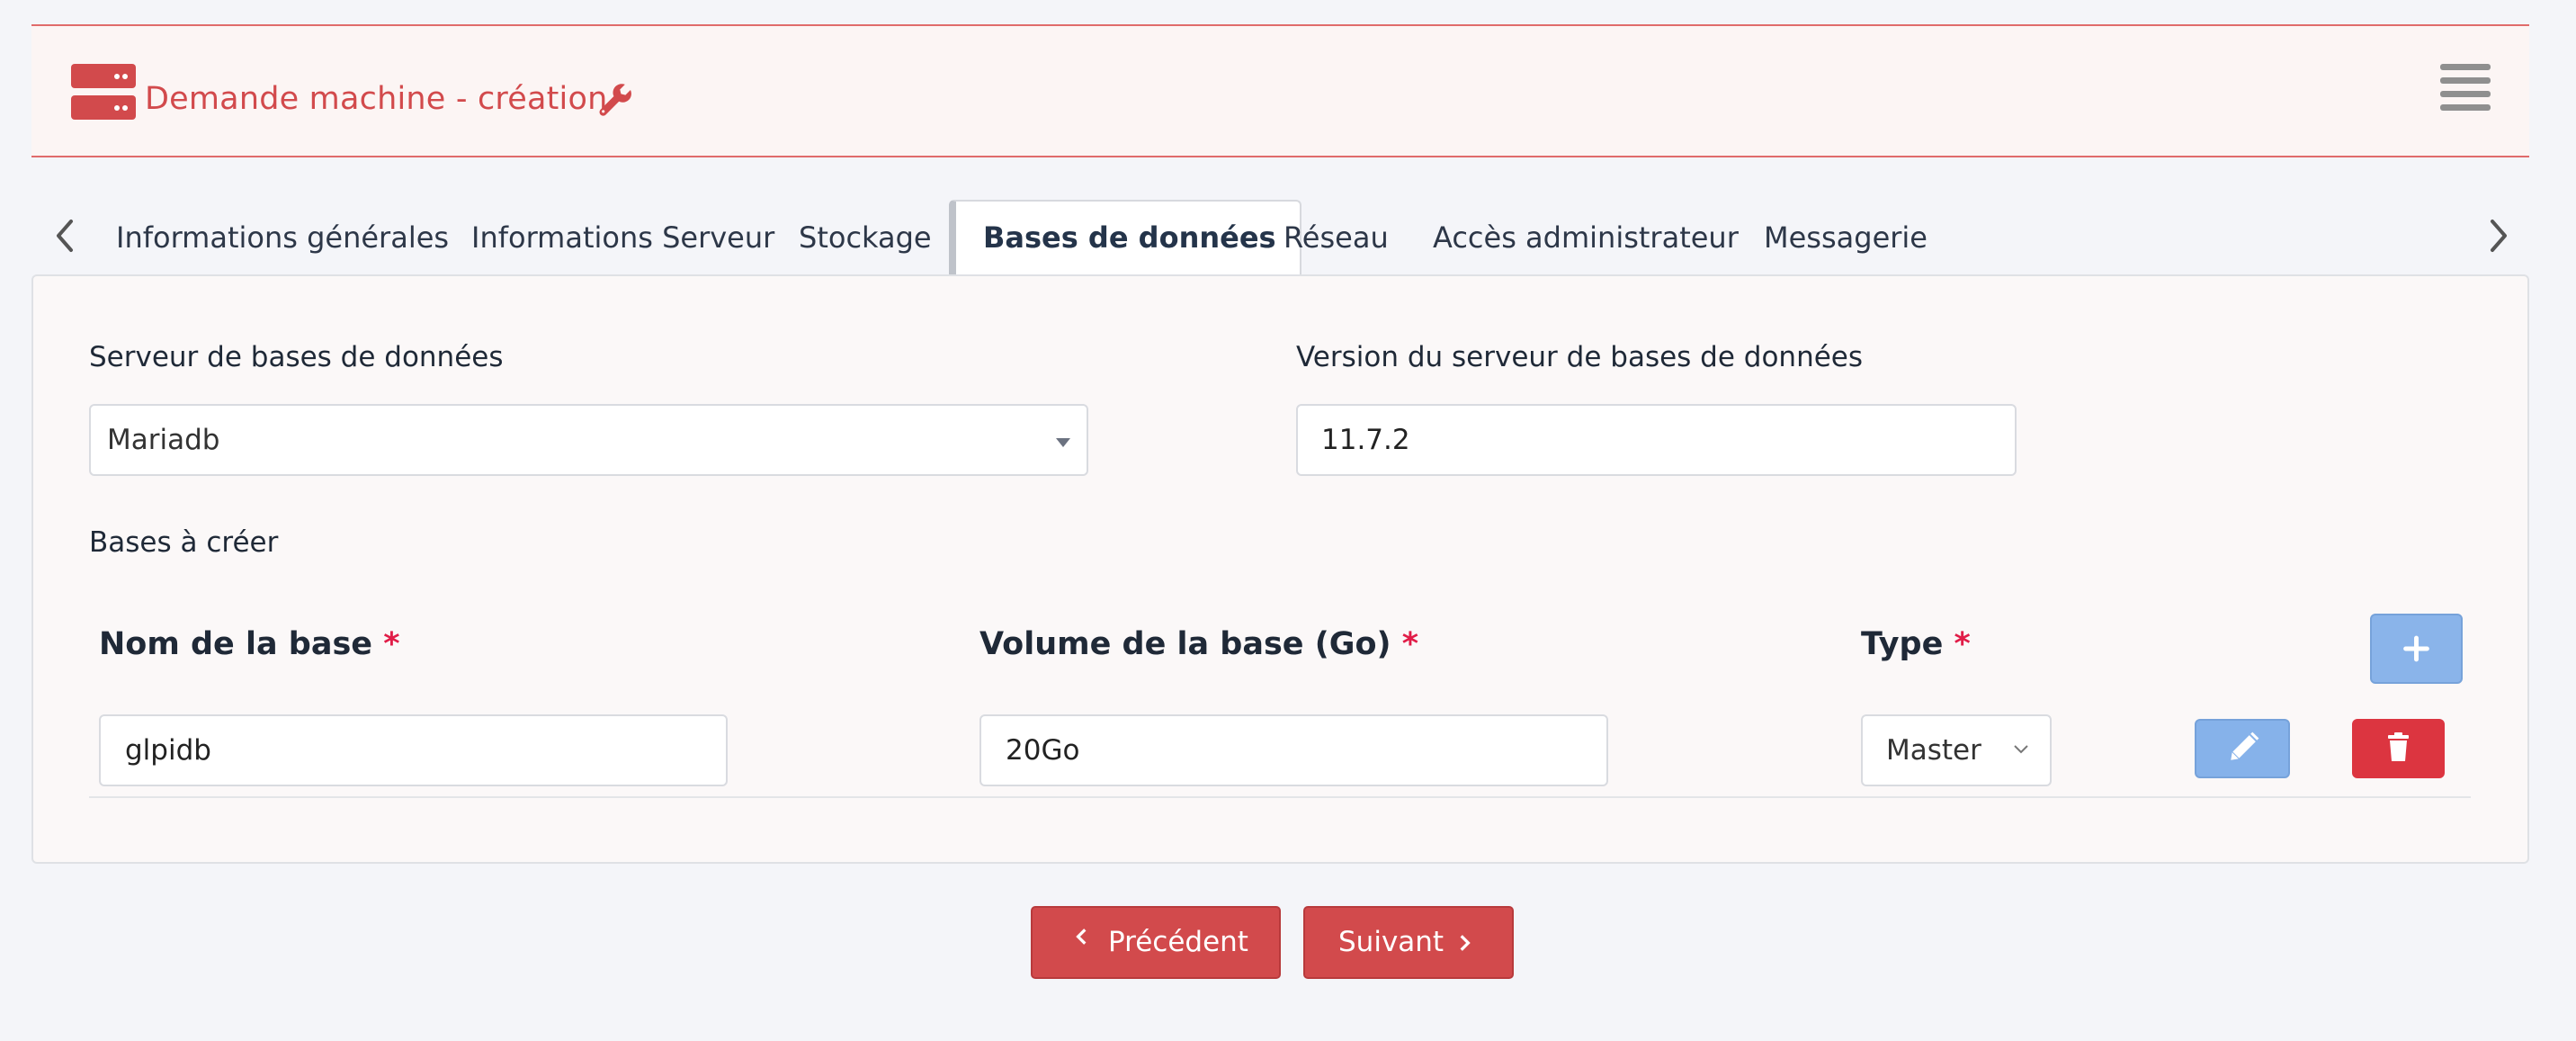  Describe the element at coordinates (376, 99) in the screenshot. I see `page-title: Demande machine - création` at that location.